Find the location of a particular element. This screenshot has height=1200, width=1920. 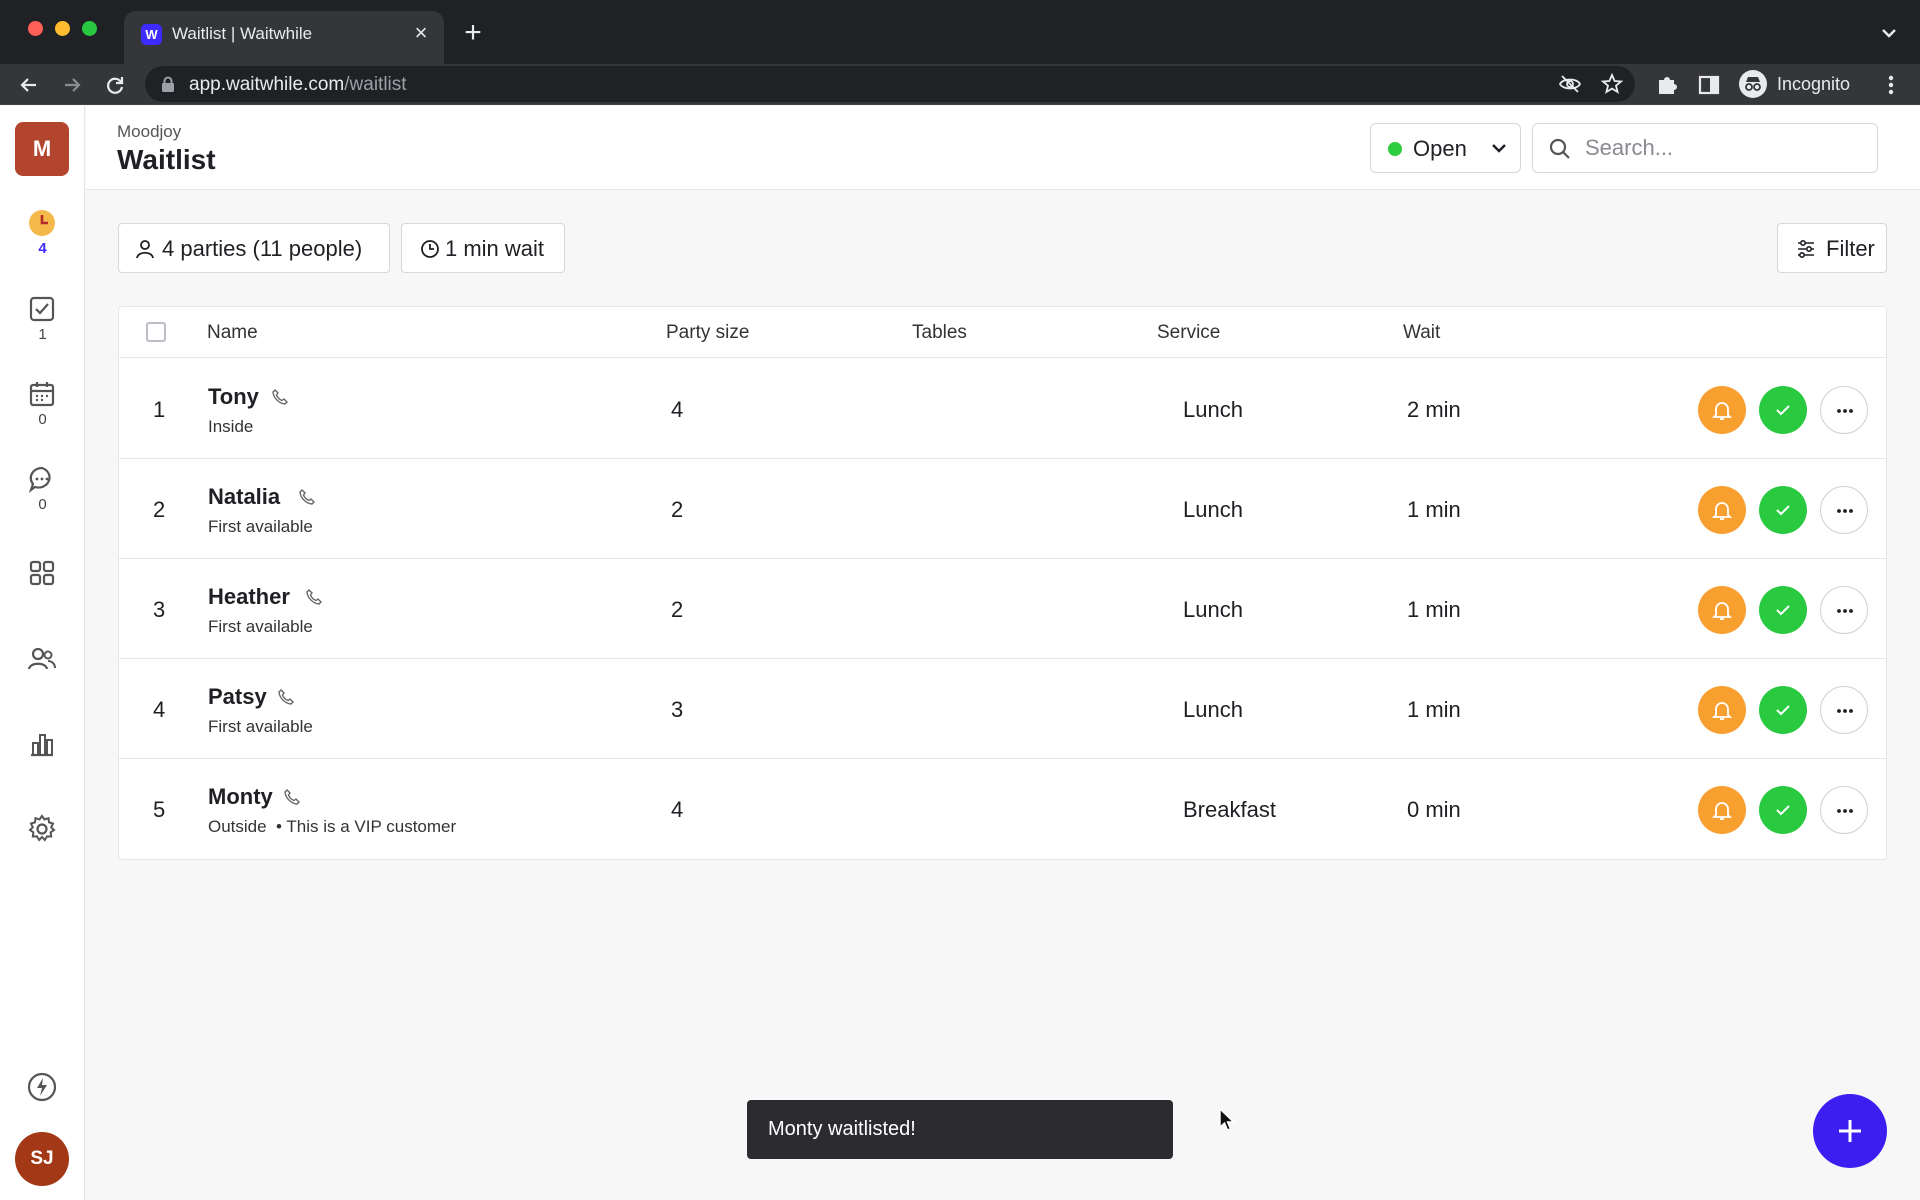

url-host: app.waitwhile.com is located at coordinates (267, 84).